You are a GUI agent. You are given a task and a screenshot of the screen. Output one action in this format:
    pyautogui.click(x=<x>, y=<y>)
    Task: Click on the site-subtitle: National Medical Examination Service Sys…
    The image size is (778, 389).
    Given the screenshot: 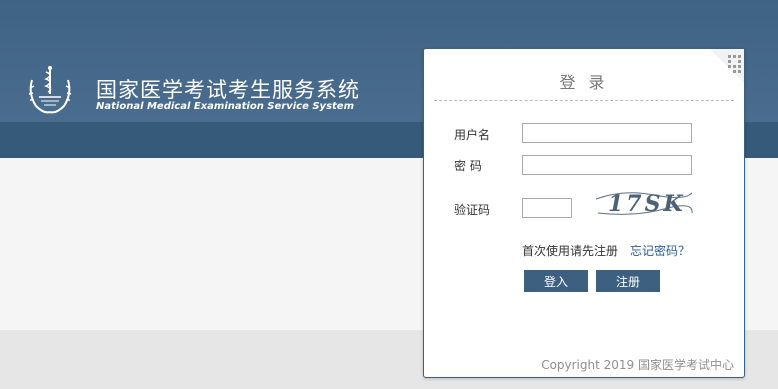 What is the action you would take?
    pyautogui.click(x=225, y=106)
    